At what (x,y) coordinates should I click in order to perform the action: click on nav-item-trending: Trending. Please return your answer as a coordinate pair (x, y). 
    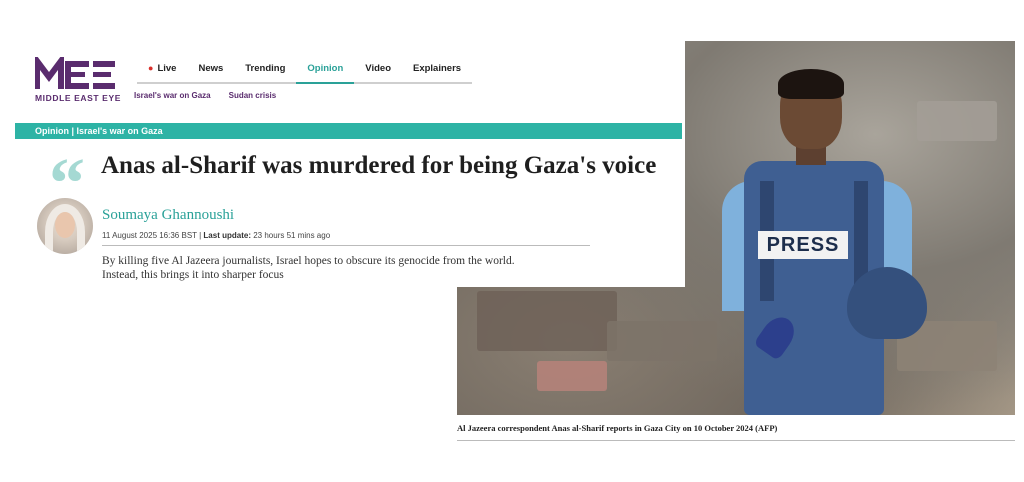
    Looking at the image, I should click on (265, 73).